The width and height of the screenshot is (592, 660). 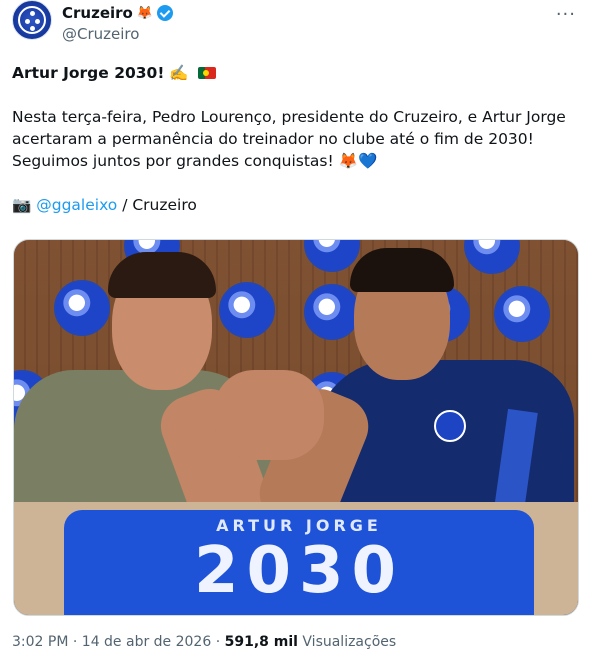 What do you see at coordinates (566, 14) in the screenshot?
I see `more-options-icon: ···` at bounding box center [566, 14].